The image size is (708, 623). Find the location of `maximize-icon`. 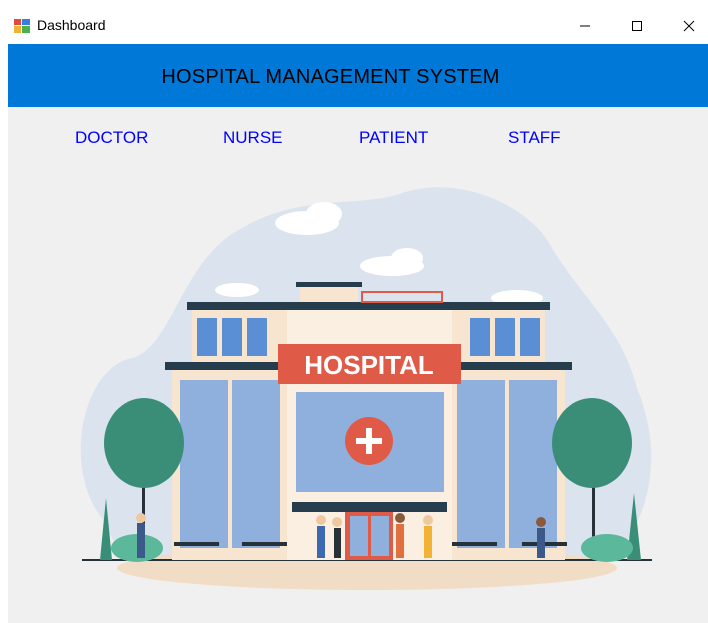

maximize-icon is located at coordinates (637, 26).